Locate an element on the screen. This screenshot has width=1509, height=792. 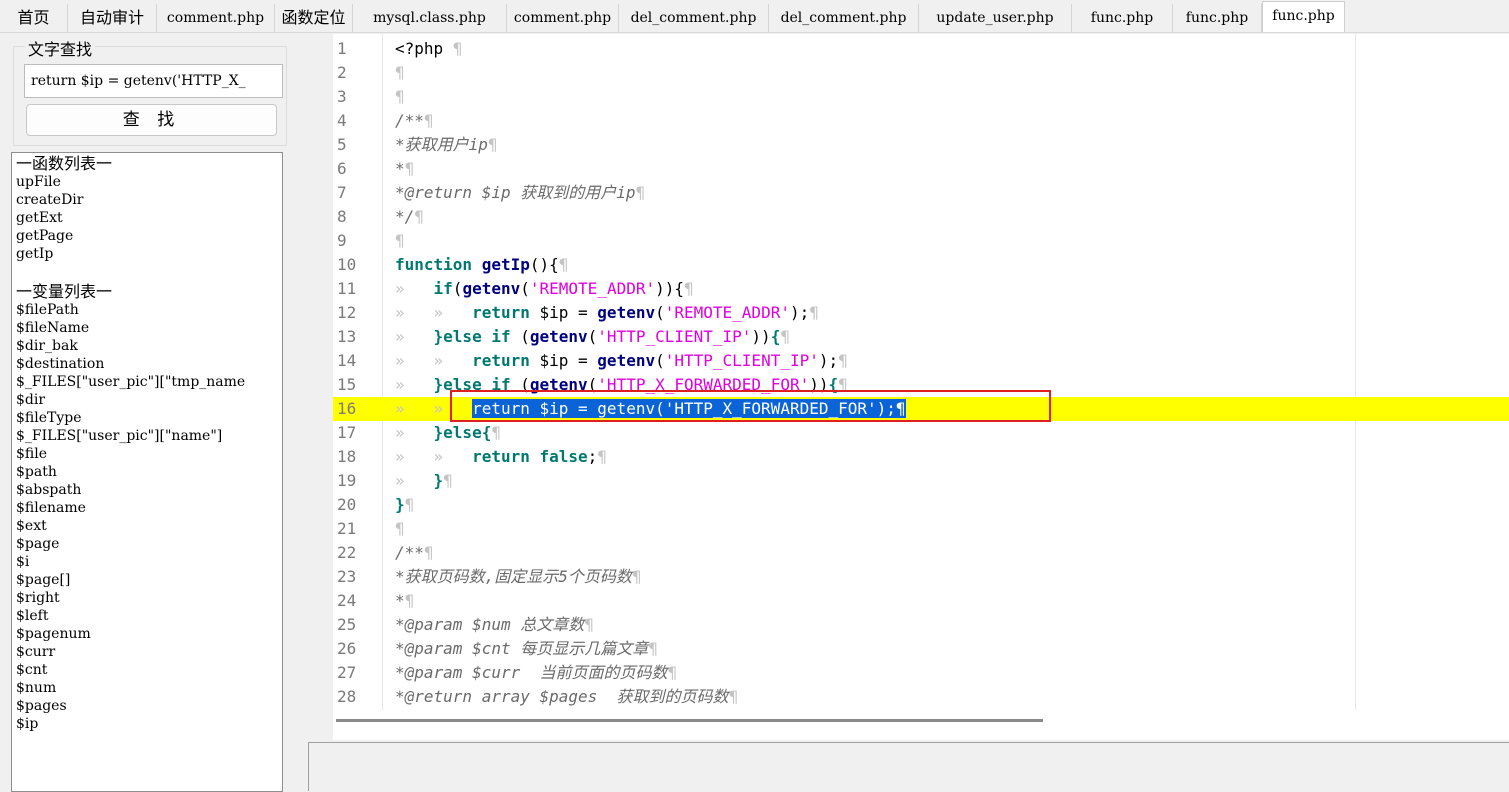
line-number: 4 is located at coordinates (342, 120).